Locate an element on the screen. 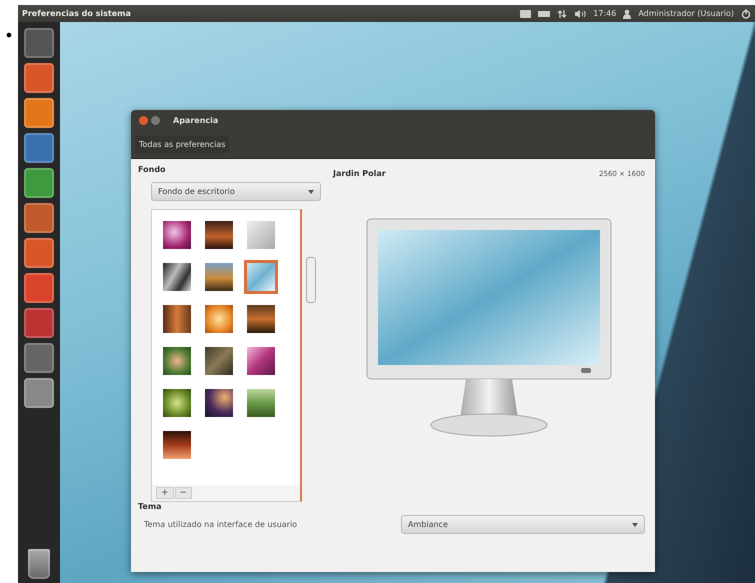 The height and width of the screenshot is (583, 755). user-icon is located at coordinates (627, 13).